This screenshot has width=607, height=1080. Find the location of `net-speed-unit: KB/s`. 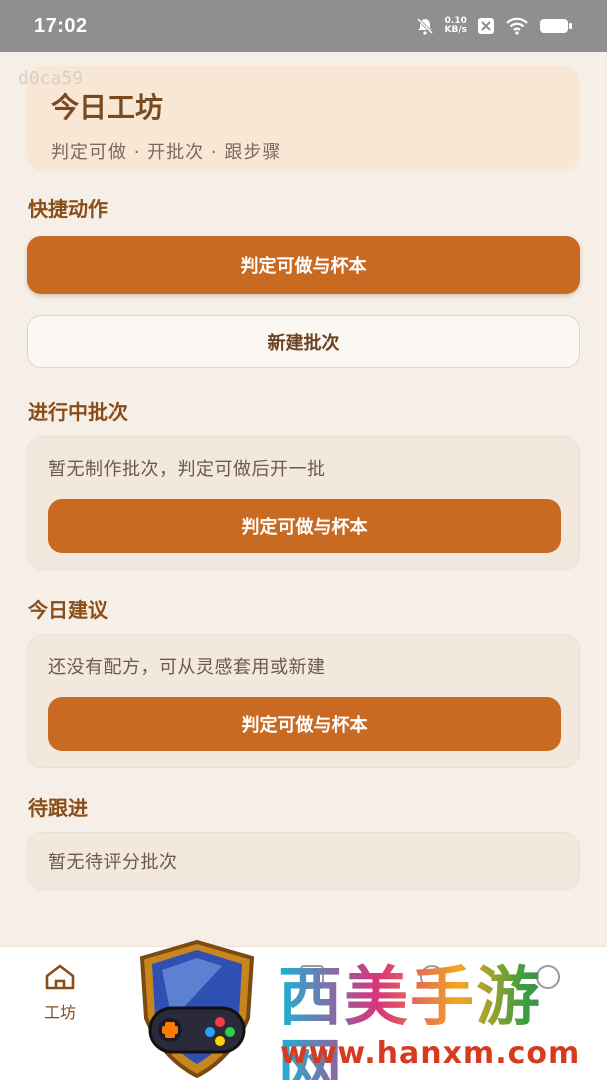

net-speed-unit: KB/s is located at coordinates (455, 30).